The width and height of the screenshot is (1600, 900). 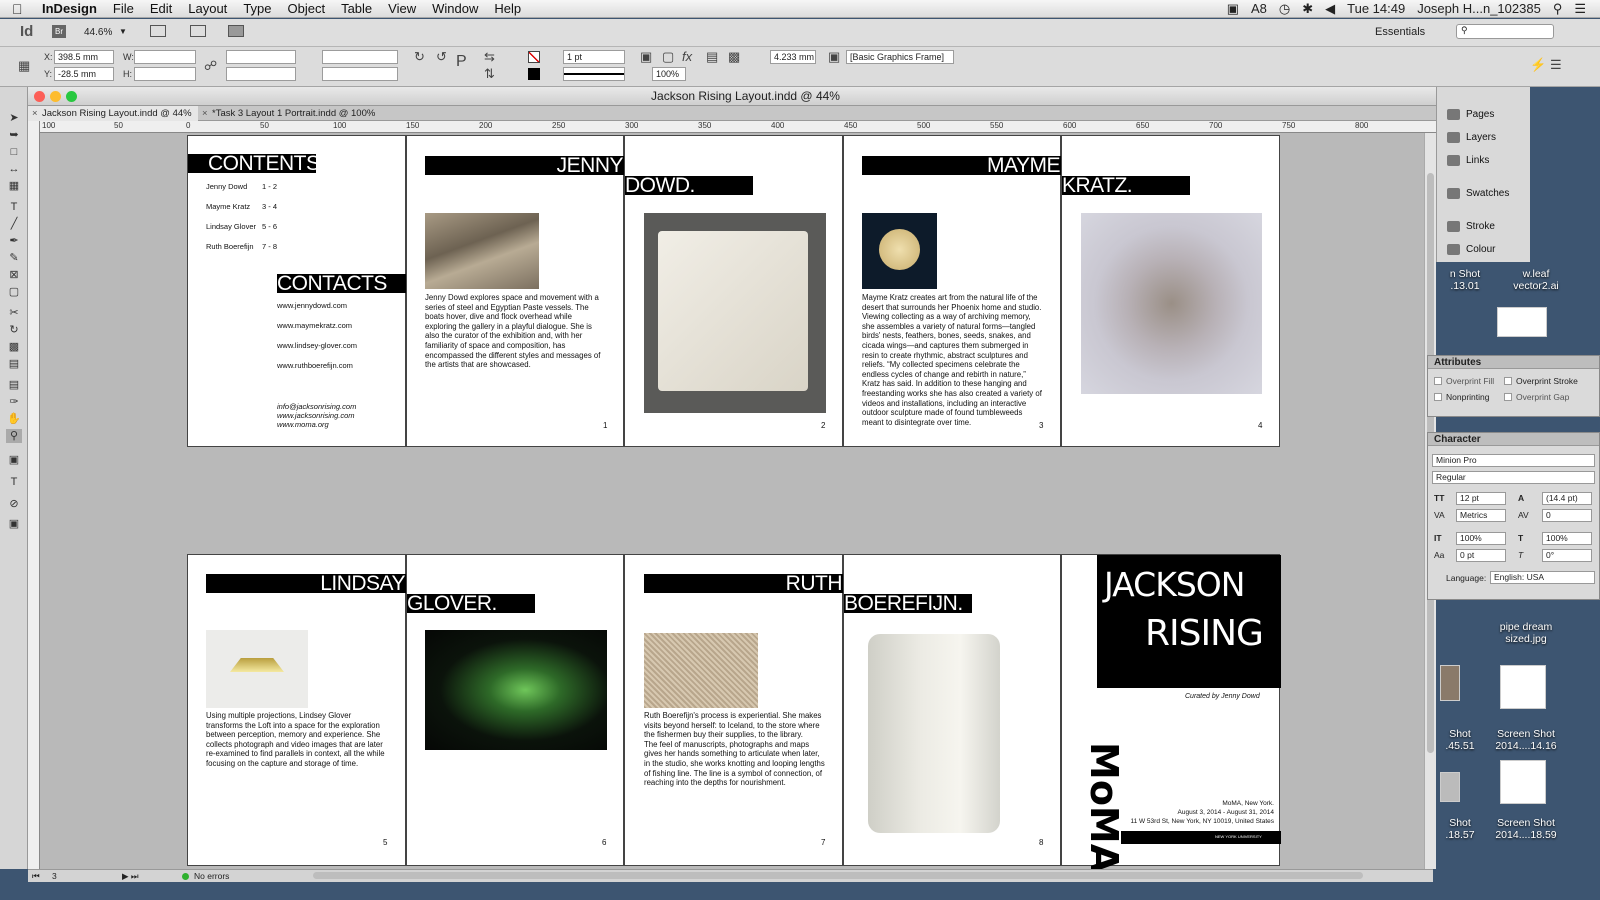 I want to click on rotate-icon: ↻, so click(x=419, y=57).